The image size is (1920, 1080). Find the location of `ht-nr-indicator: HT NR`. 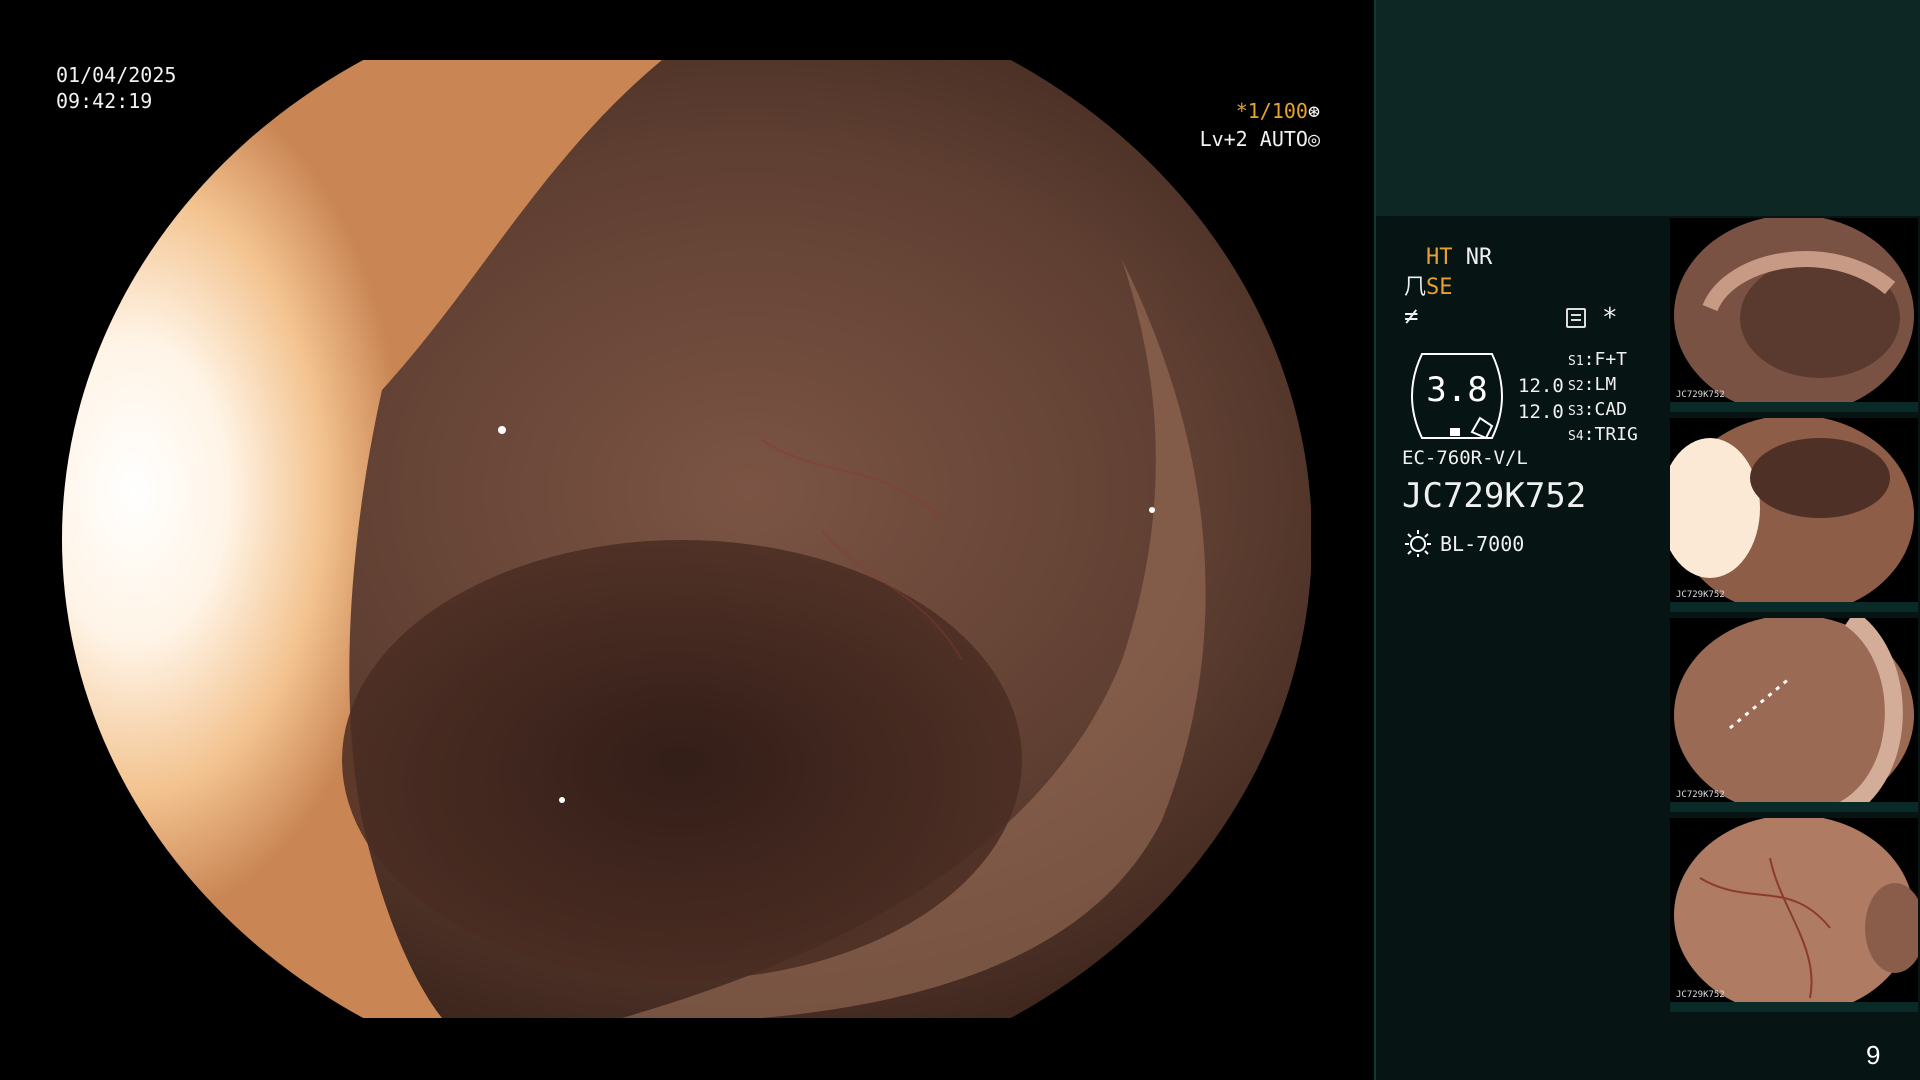

ht-nr-indicator: HT NR is located at coordinates (1459, 258).